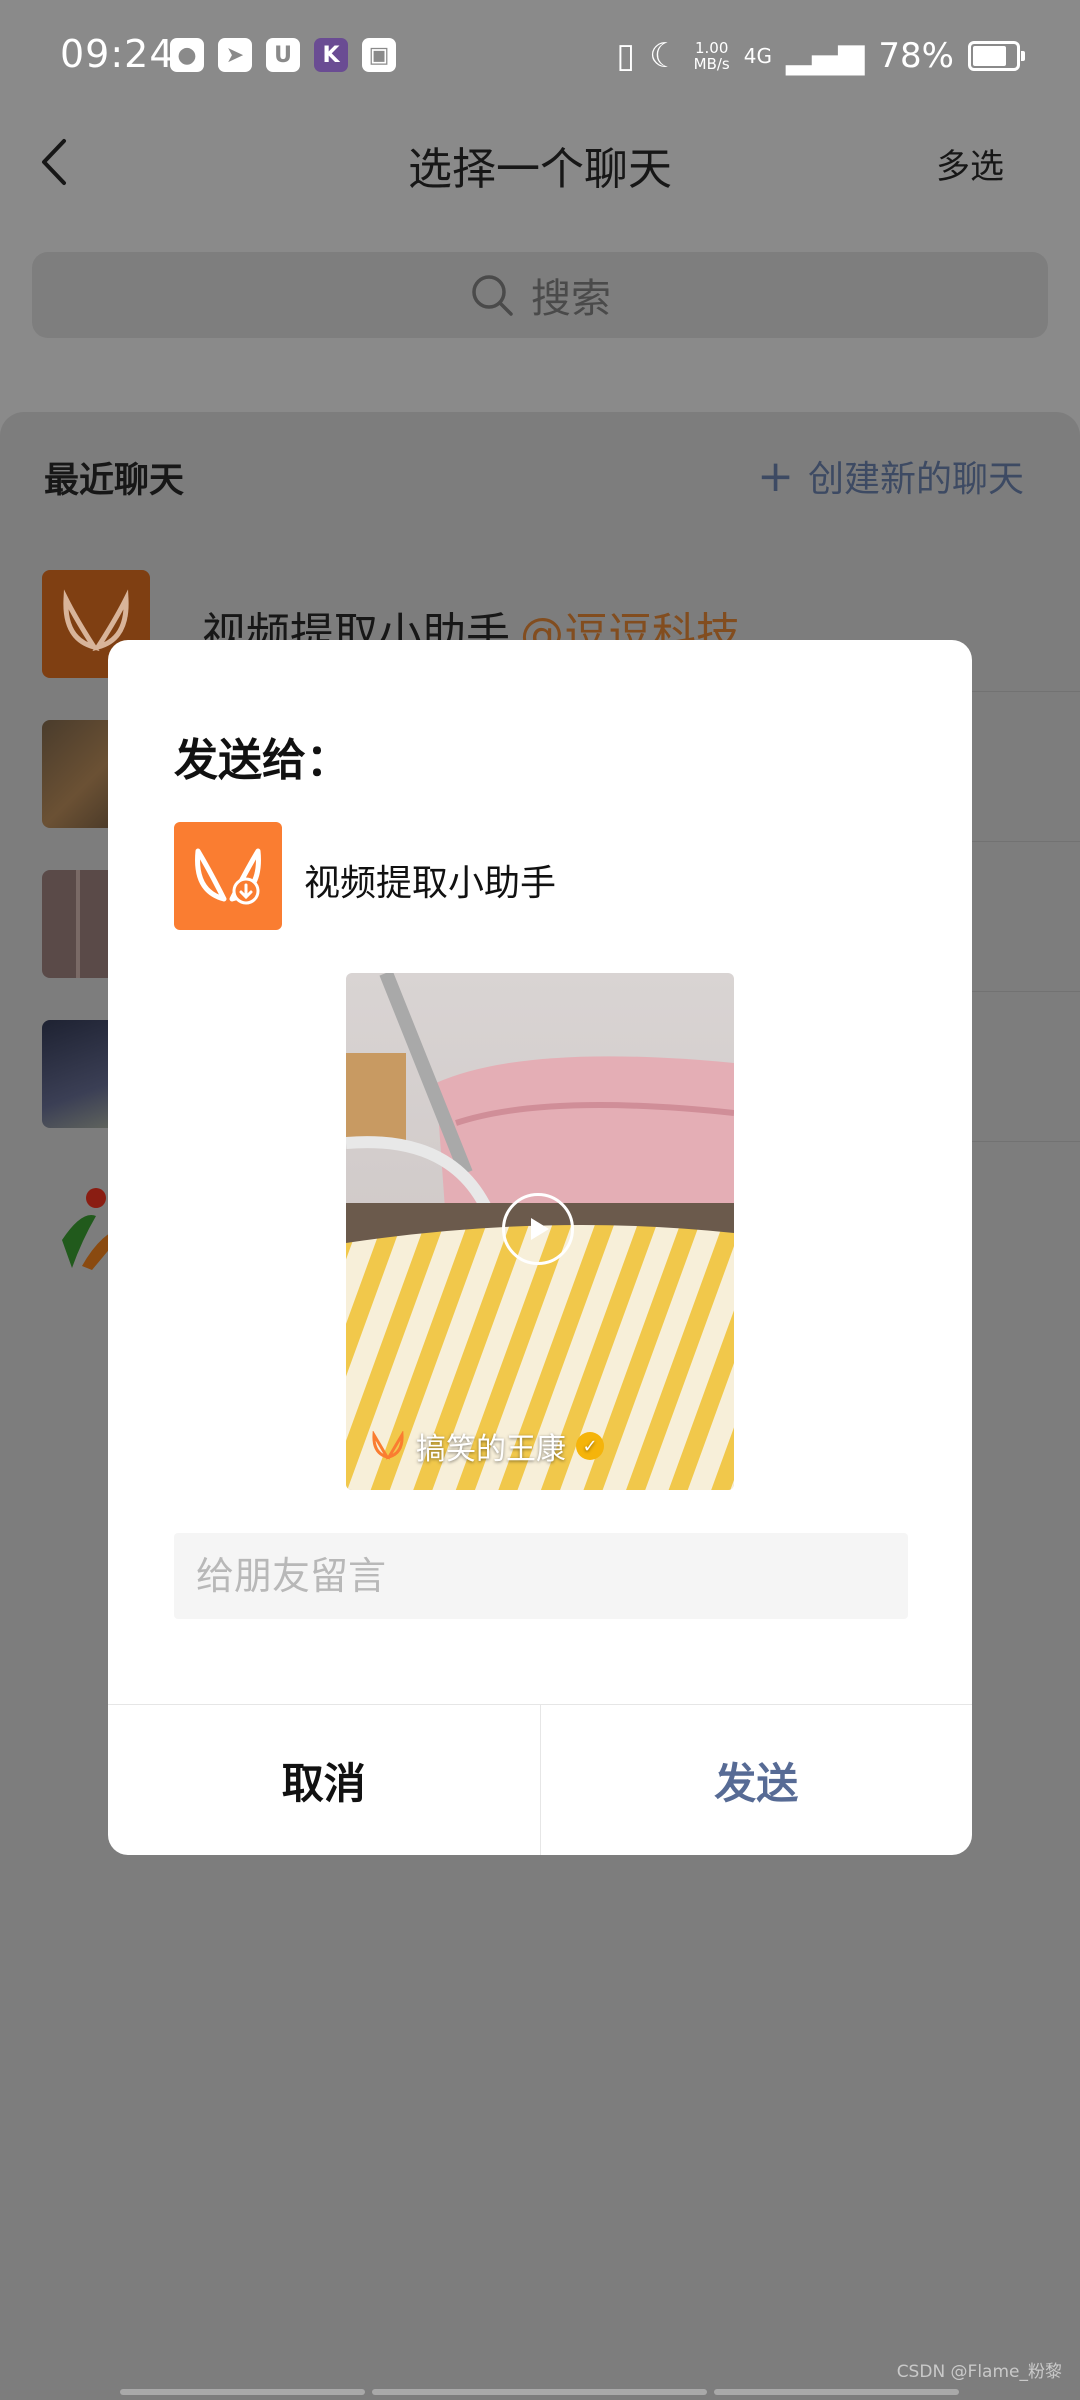  What do you see at coordinates (492, 295) in the screenshot?
I see `search-icon` at bounding box center [492, 295].